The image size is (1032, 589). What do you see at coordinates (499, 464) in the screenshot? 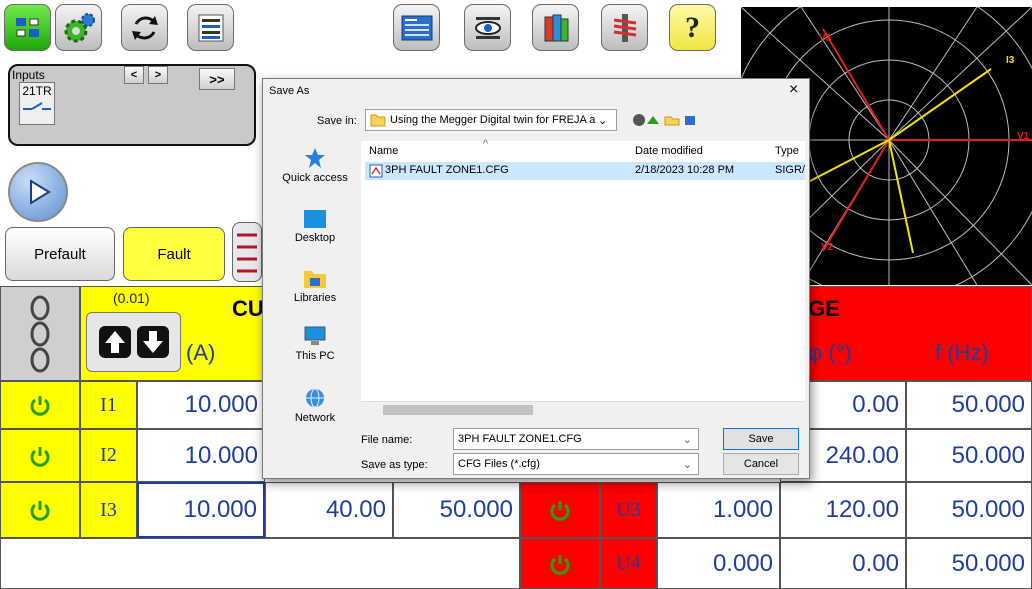
I see `save-type-value: CFG Files (*.cfg)` at bounding box center [499, 464].